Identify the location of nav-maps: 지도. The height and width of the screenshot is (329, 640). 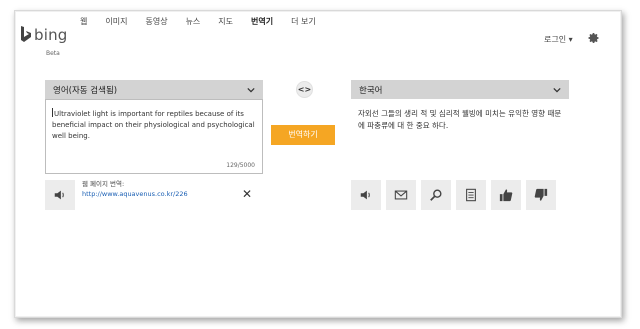
(225, 24).